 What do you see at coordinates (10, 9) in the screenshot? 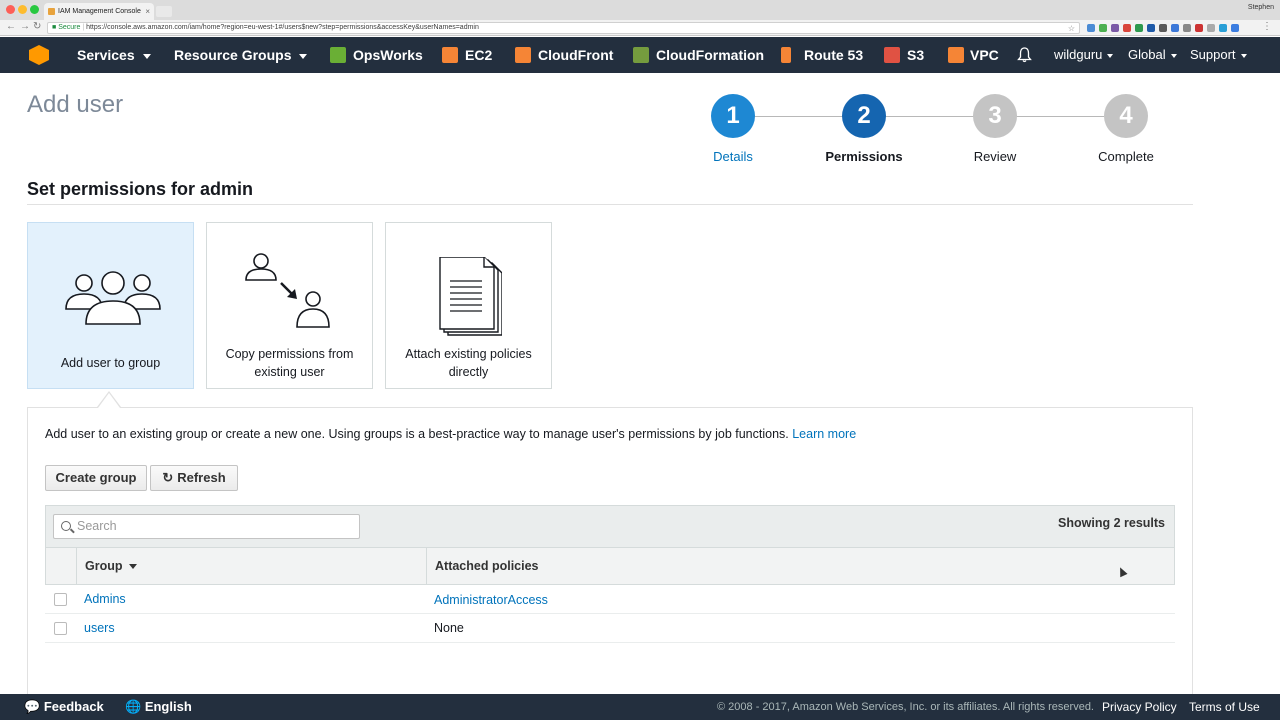
I see `close-window-button` at bounding box center [10, 9].